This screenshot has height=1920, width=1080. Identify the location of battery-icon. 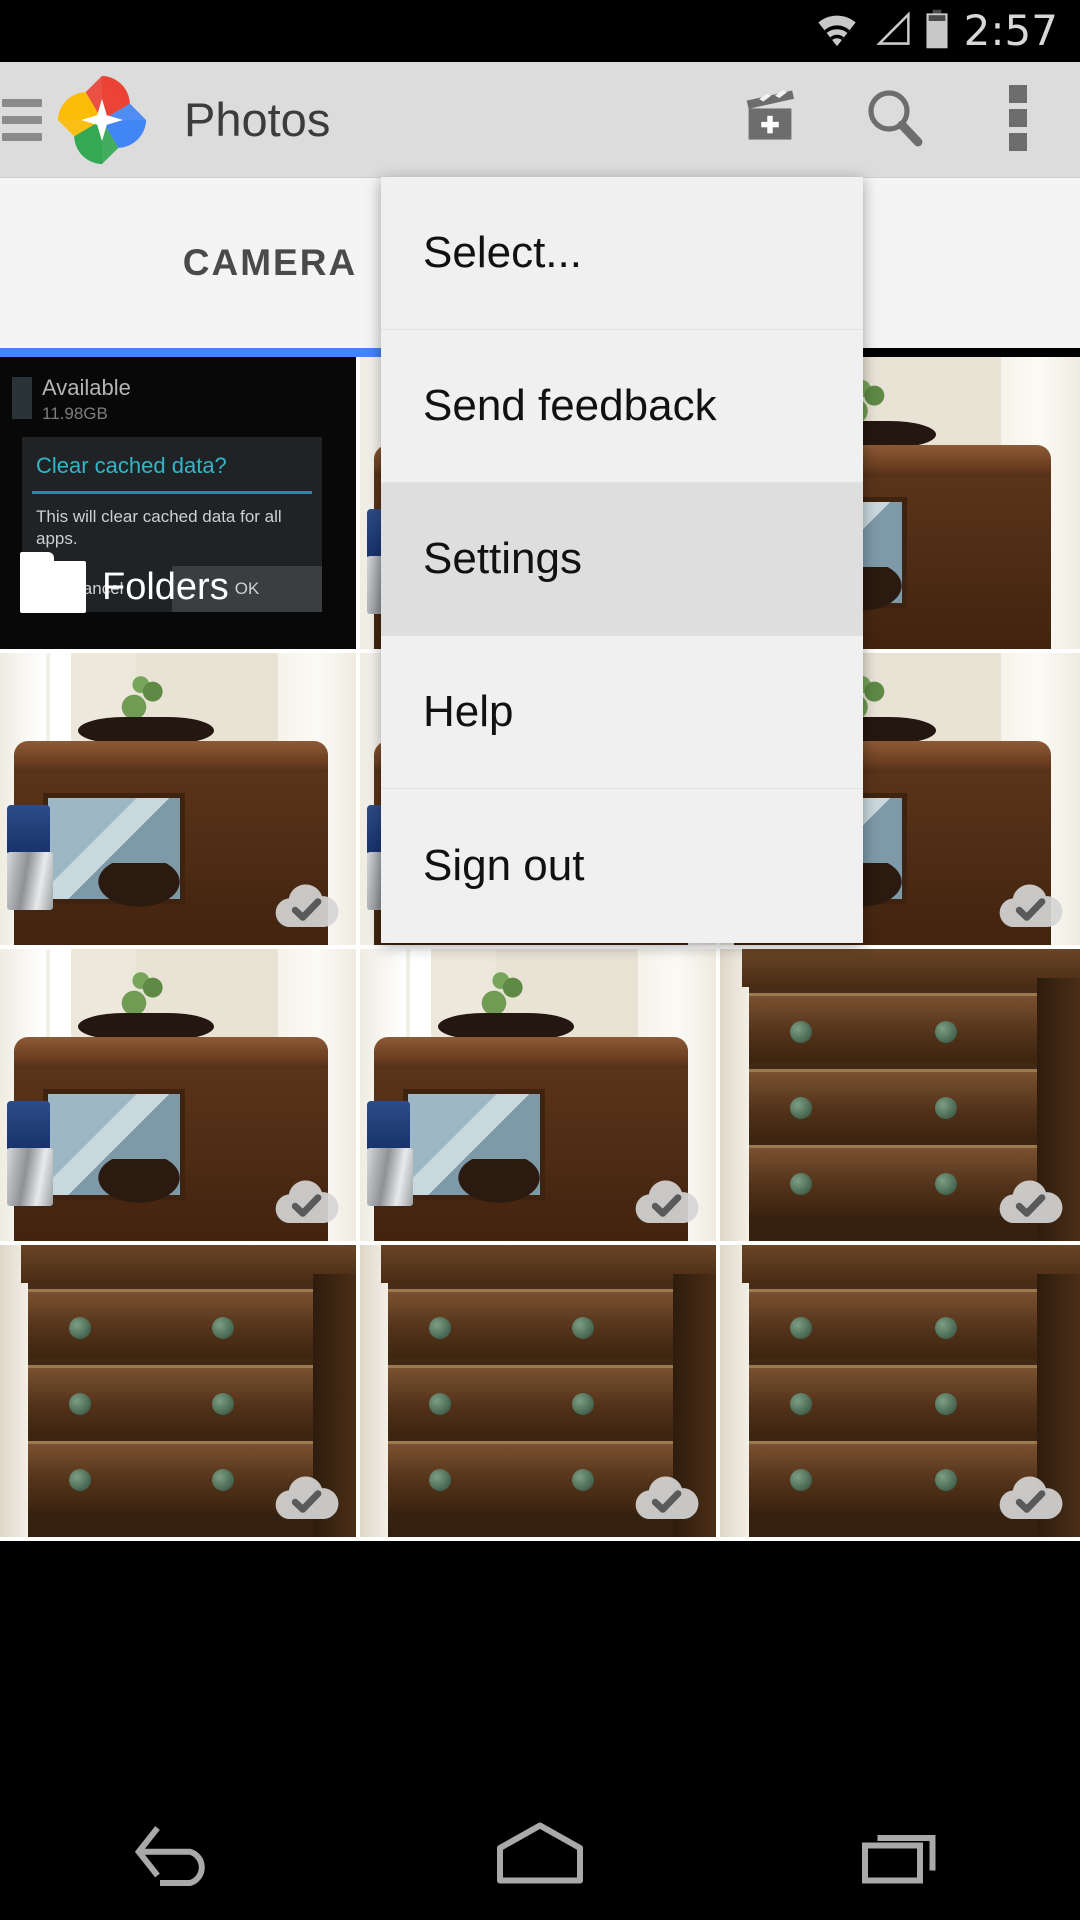
(937, 31).